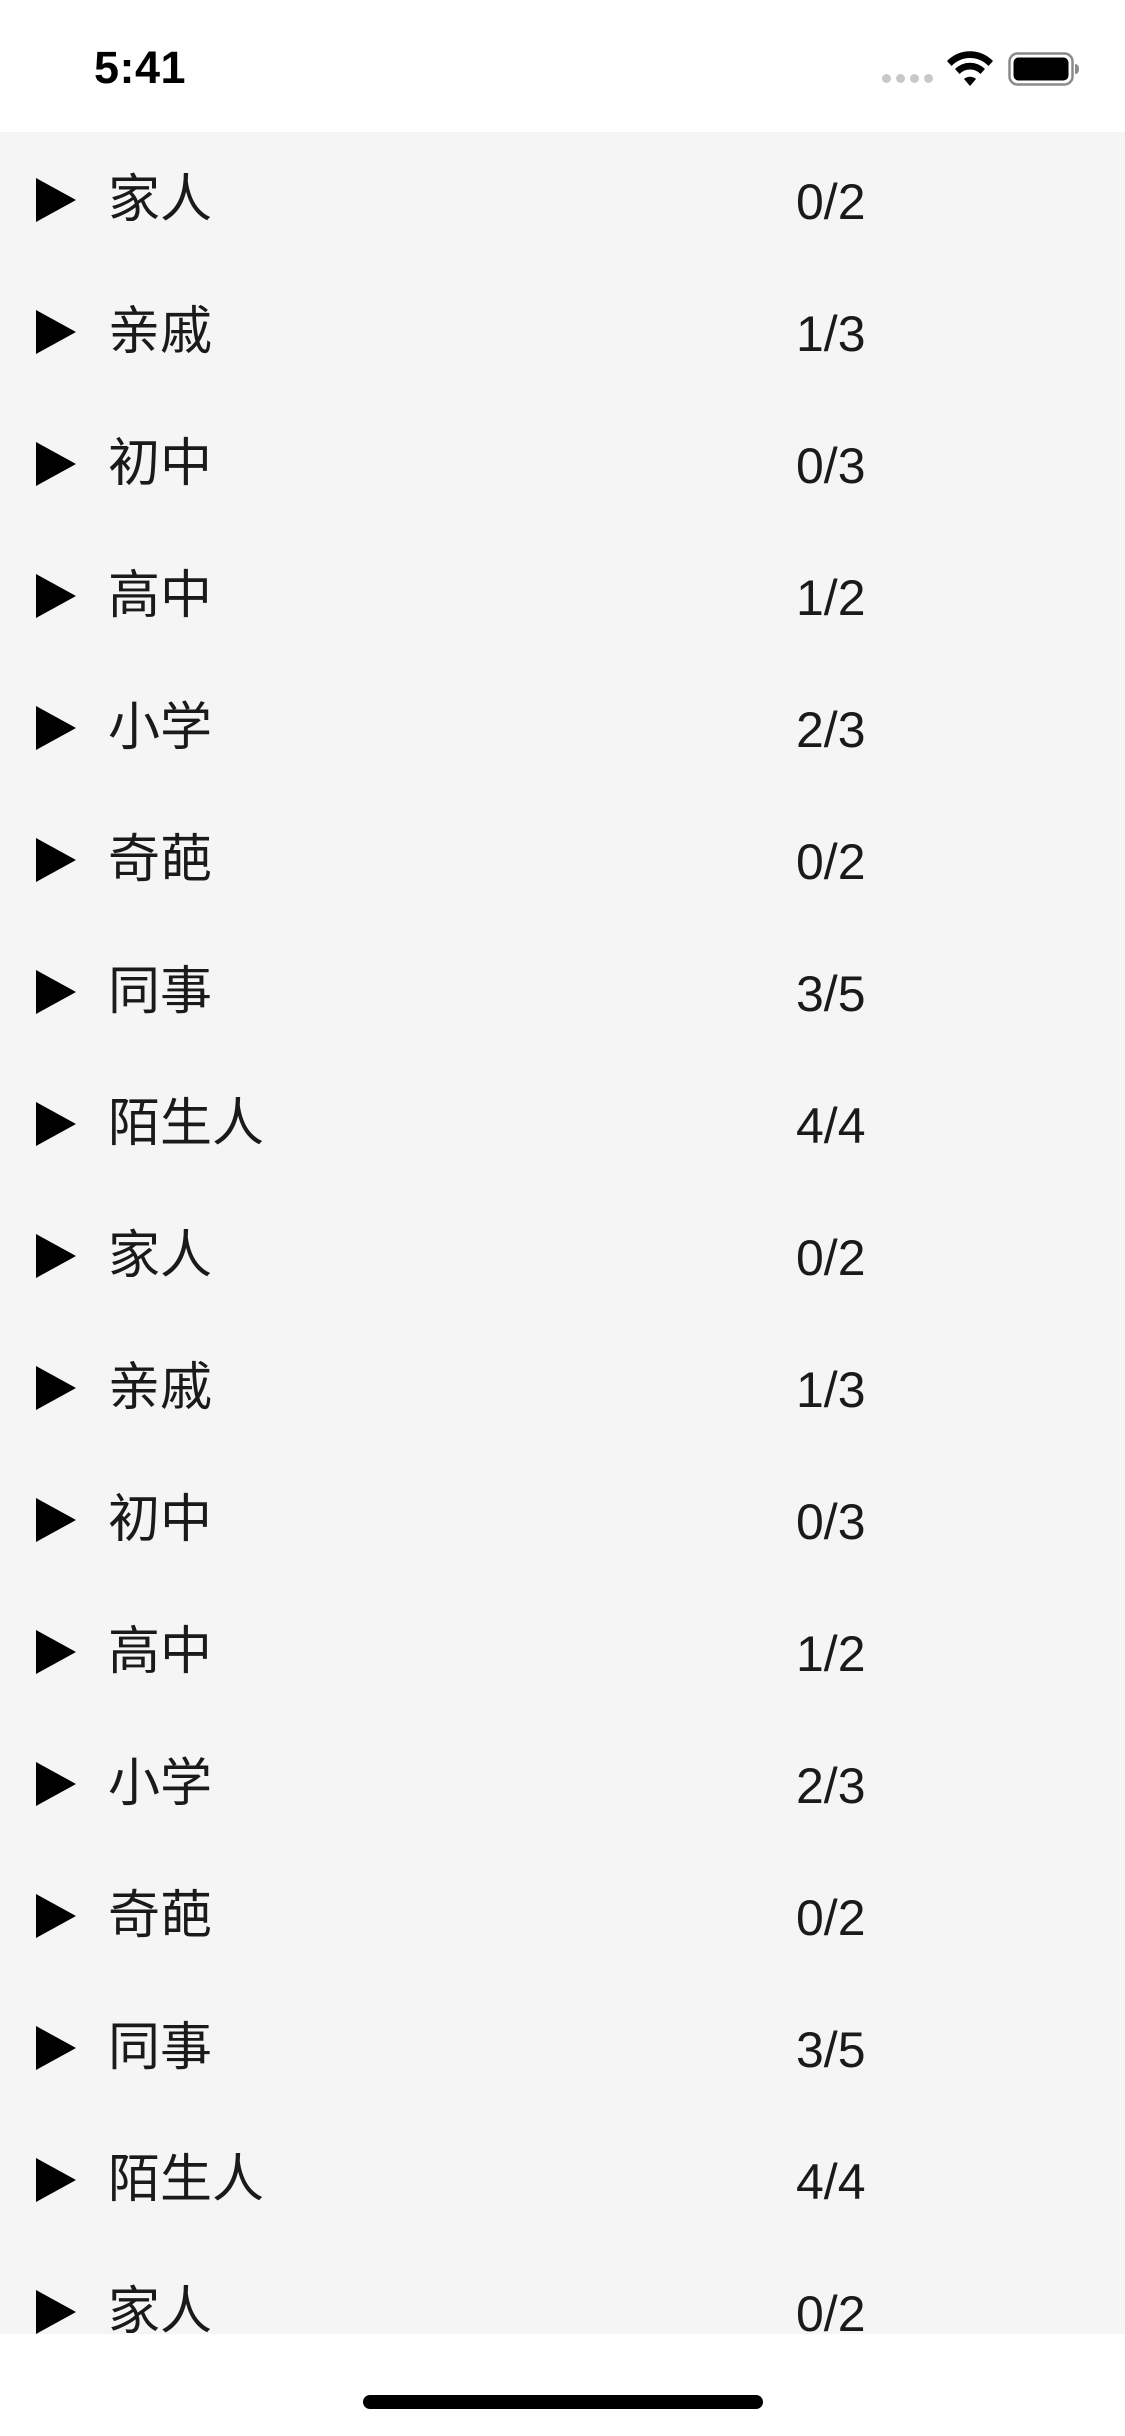 This screenshot has width=1125, height=2436. I want to click on cellular-signal-icon, so click(908, 79).